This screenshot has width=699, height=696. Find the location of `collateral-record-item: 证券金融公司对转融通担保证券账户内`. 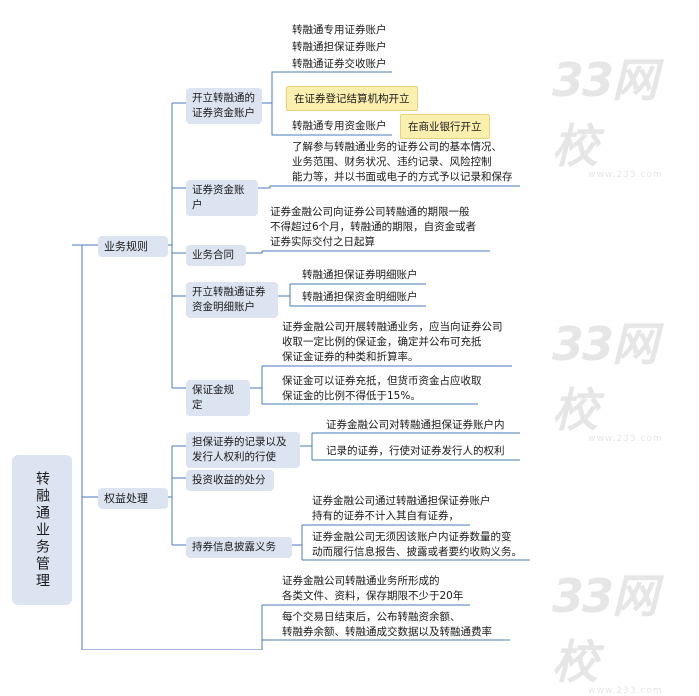

collateral-record-item: 证券金融公司对转融通担保证券账户内 is located at coordinates (415, 425).